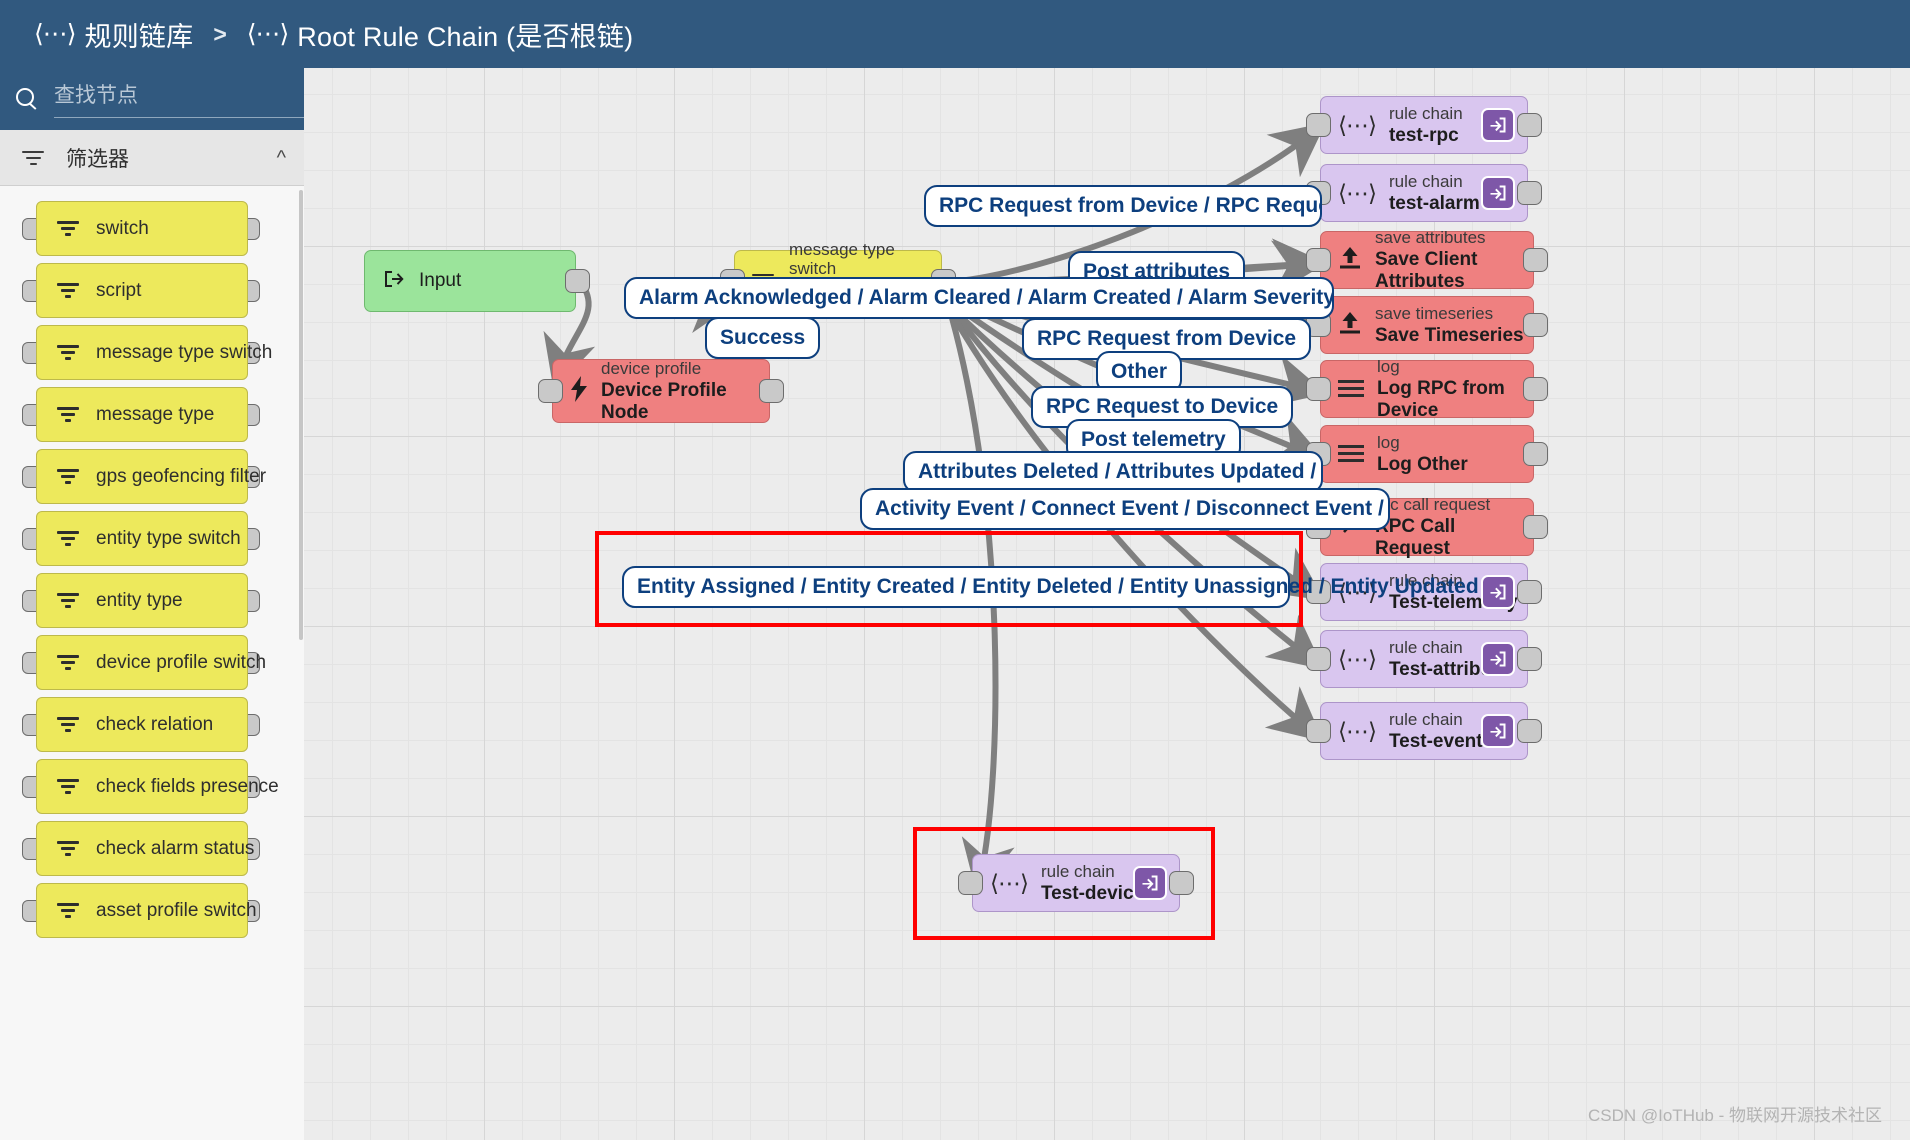 The width and height of the screenshot is (1910, 1140). I want to click on palette-item-body: gps geofencing filter, so click(151, 476).